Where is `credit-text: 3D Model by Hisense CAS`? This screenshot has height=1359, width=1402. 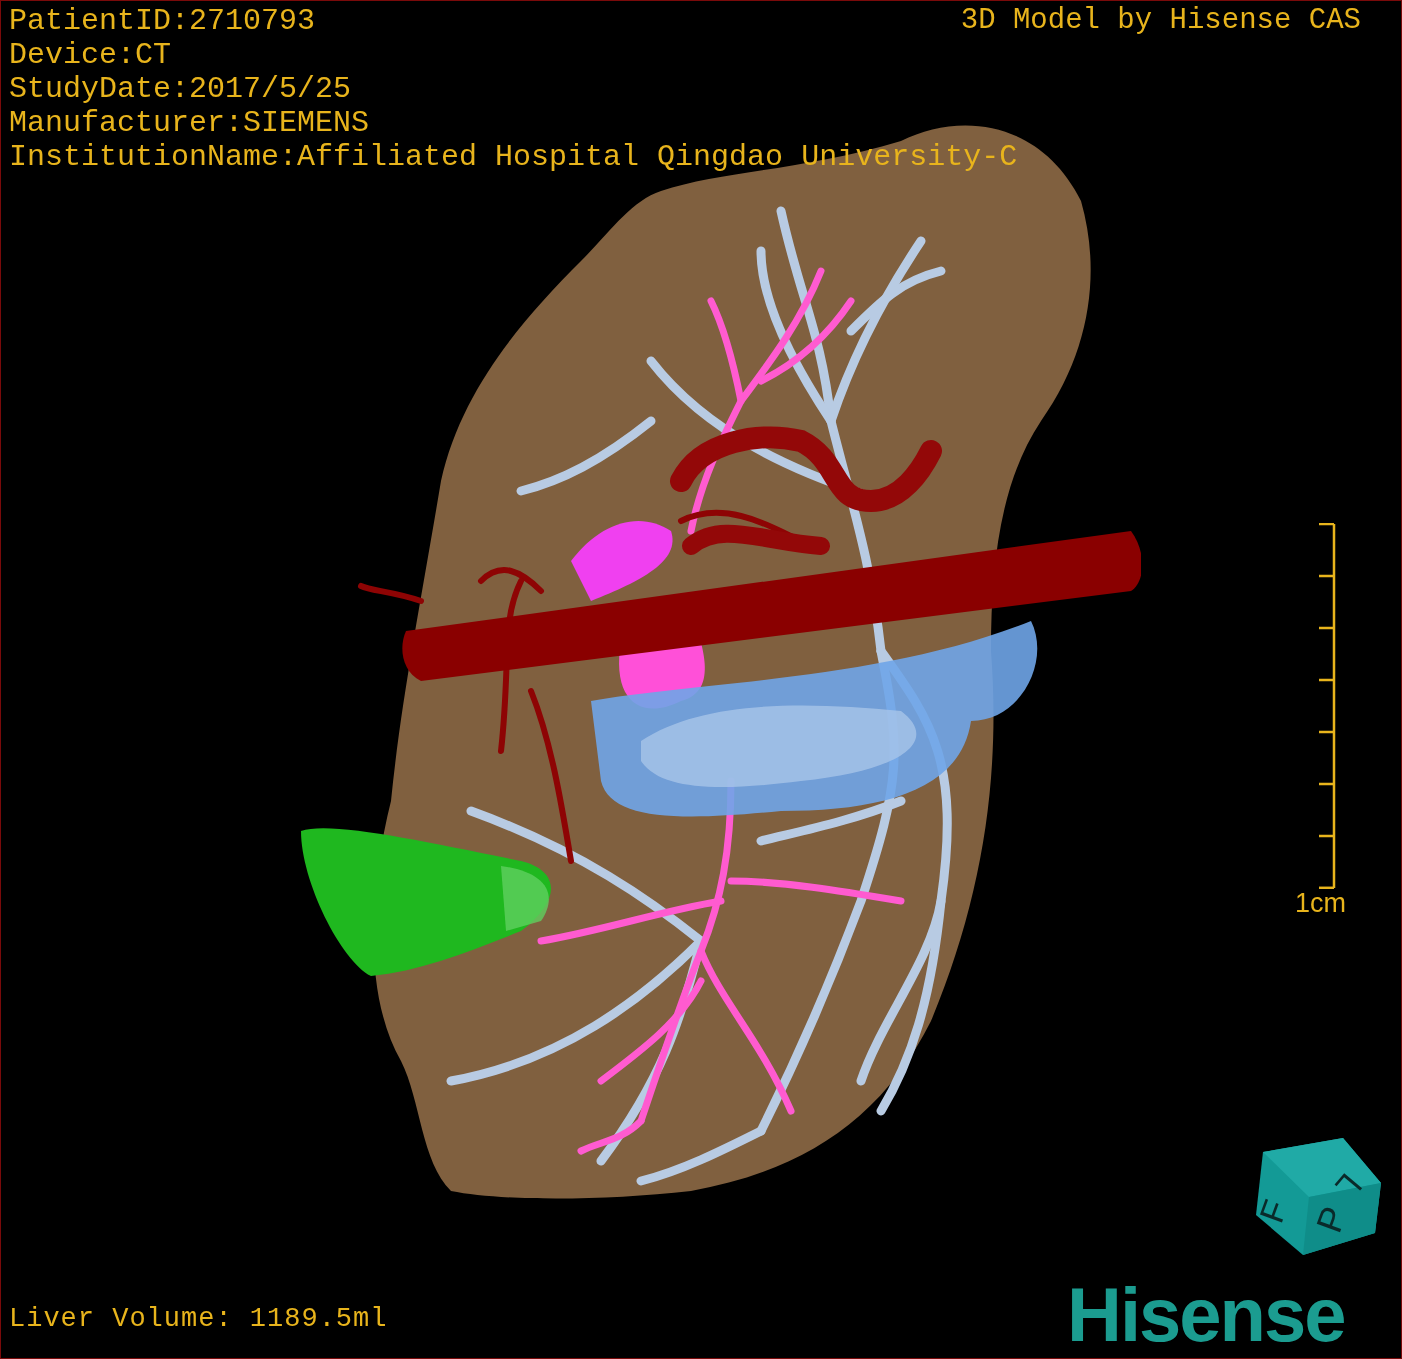
credit-text: 3D Model by Hisense CAS is located at coordinates (1160, 21).